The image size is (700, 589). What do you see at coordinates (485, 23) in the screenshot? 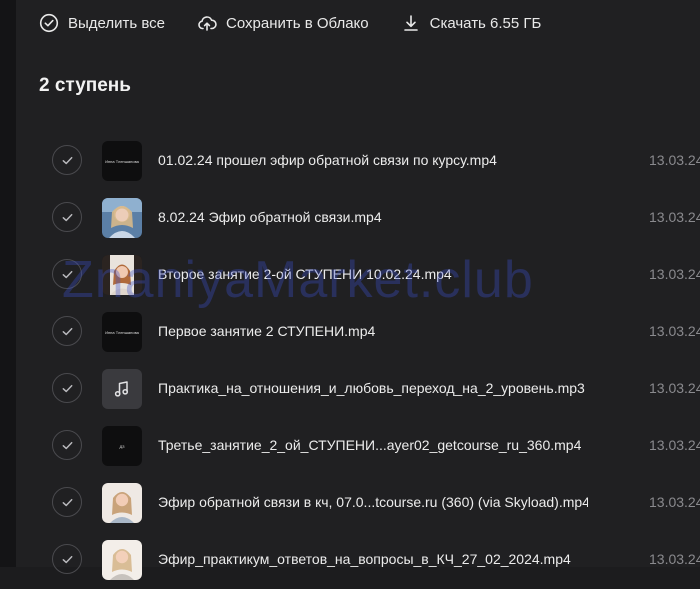
I see `download-label: Скачать 6.55 ГБ` at bounding box center [485, 23].